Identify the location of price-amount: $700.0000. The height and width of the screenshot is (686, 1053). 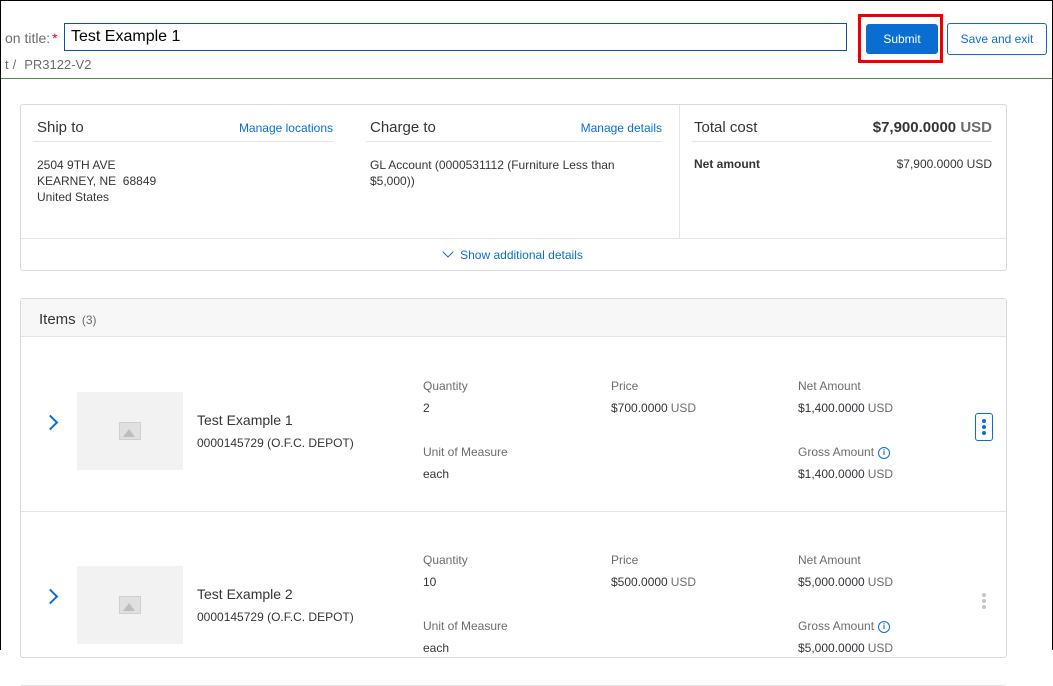
(639, 408).